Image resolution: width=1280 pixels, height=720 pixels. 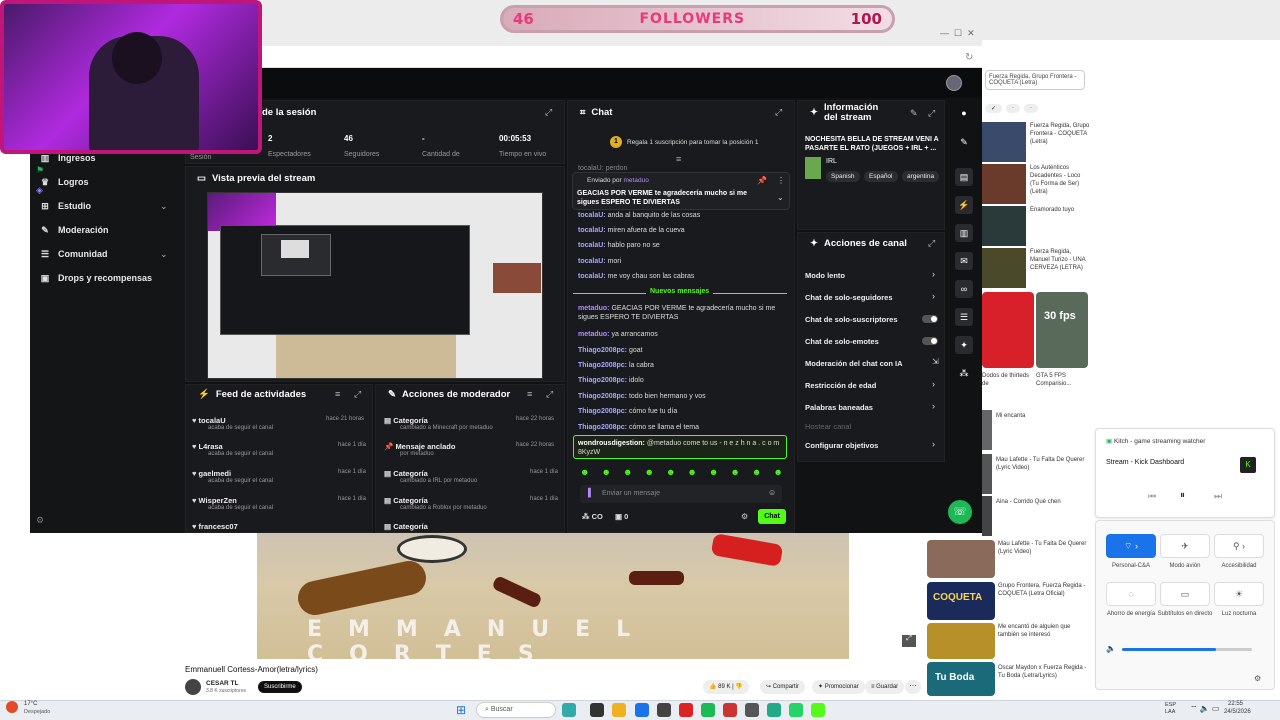 I want to click on more-icon: ⋯, so click(x=913, y=687).